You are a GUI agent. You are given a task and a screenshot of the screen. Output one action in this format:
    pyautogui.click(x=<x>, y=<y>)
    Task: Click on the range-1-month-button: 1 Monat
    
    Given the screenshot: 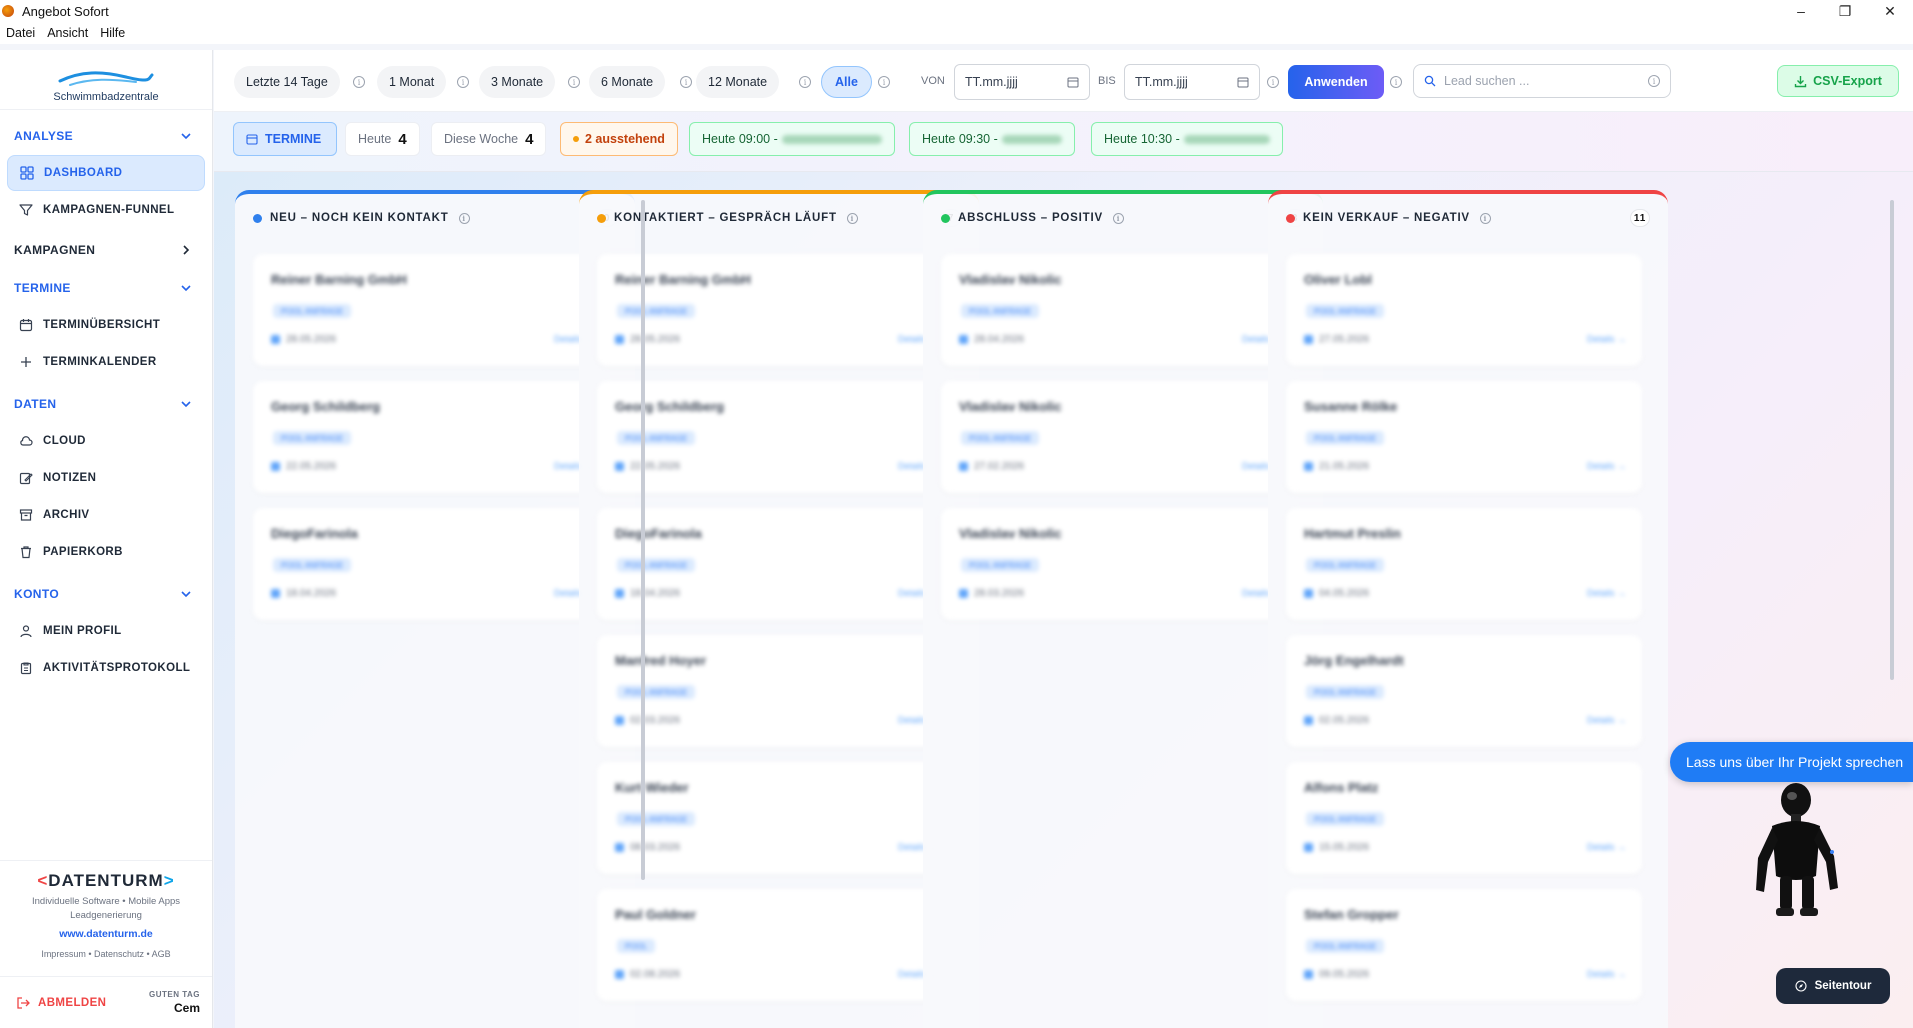 What is the action you would take?
    pyautogui.click(x=412, y=82)
    